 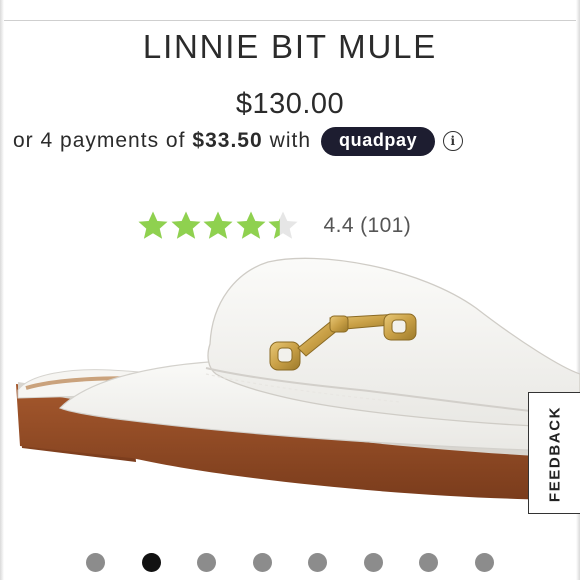 I want to click on feedback-tab: FEEDBACK, so click(x=554, y=453).